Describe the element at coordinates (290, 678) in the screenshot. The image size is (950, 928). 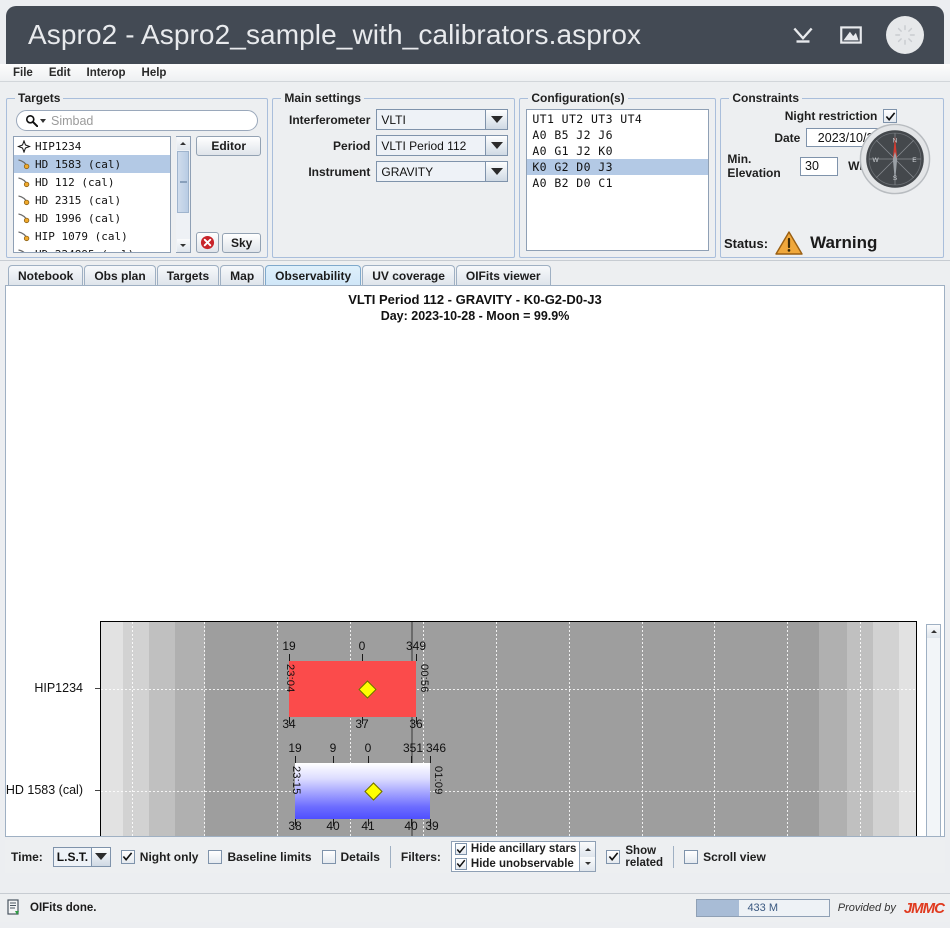
I see `start-time-label: 23:04` at that location.